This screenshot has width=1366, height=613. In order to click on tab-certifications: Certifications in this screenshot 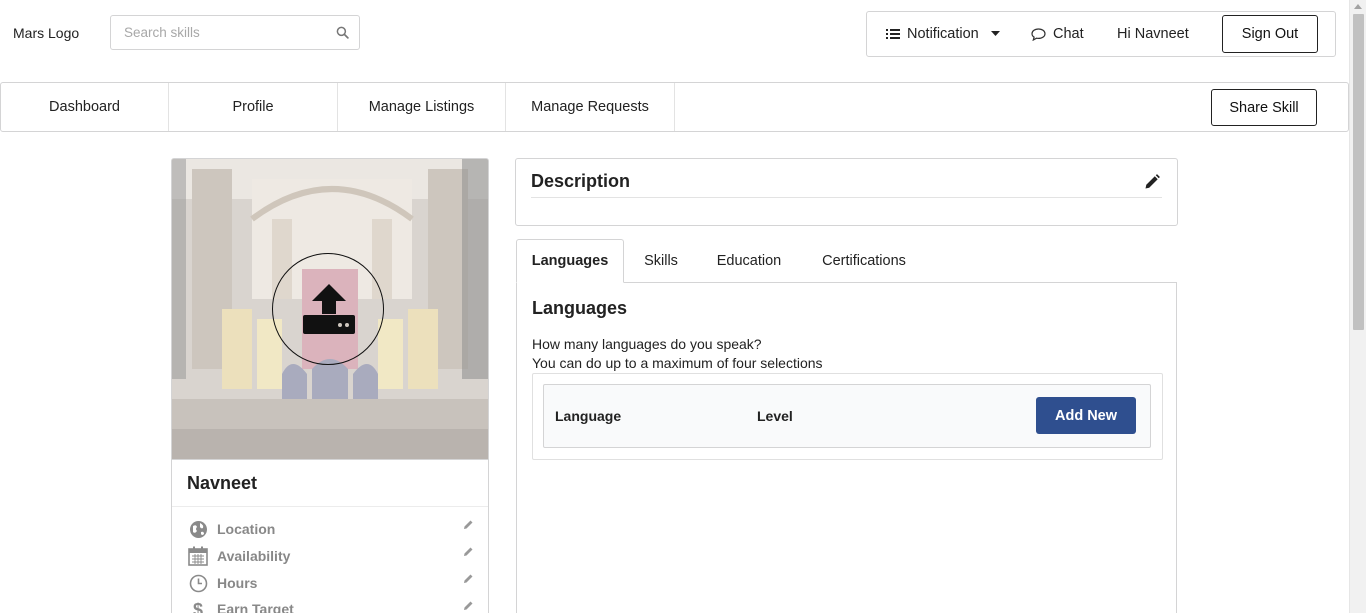, I will do `click(864, 261)`.